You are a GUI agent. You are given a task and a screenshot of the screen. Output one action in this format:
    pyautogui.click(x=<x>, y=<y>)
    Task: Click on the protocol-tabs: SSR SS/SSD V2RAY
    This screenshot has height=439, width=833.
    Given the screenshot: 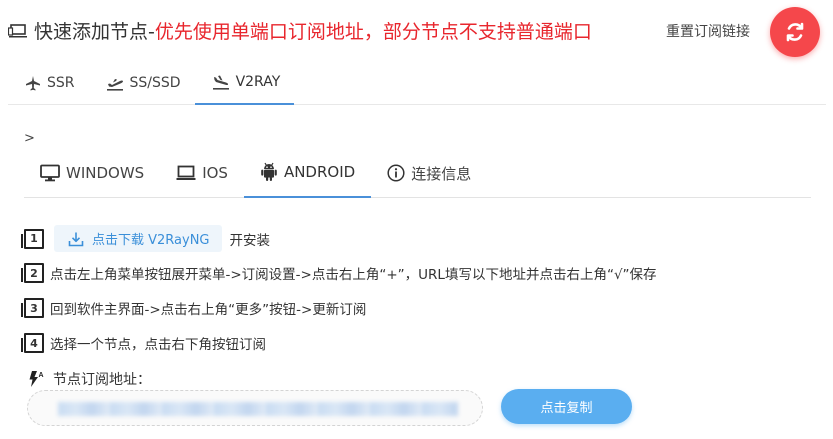 What is the action you would take?
    pyautogui.click(x=417, y=82)
    